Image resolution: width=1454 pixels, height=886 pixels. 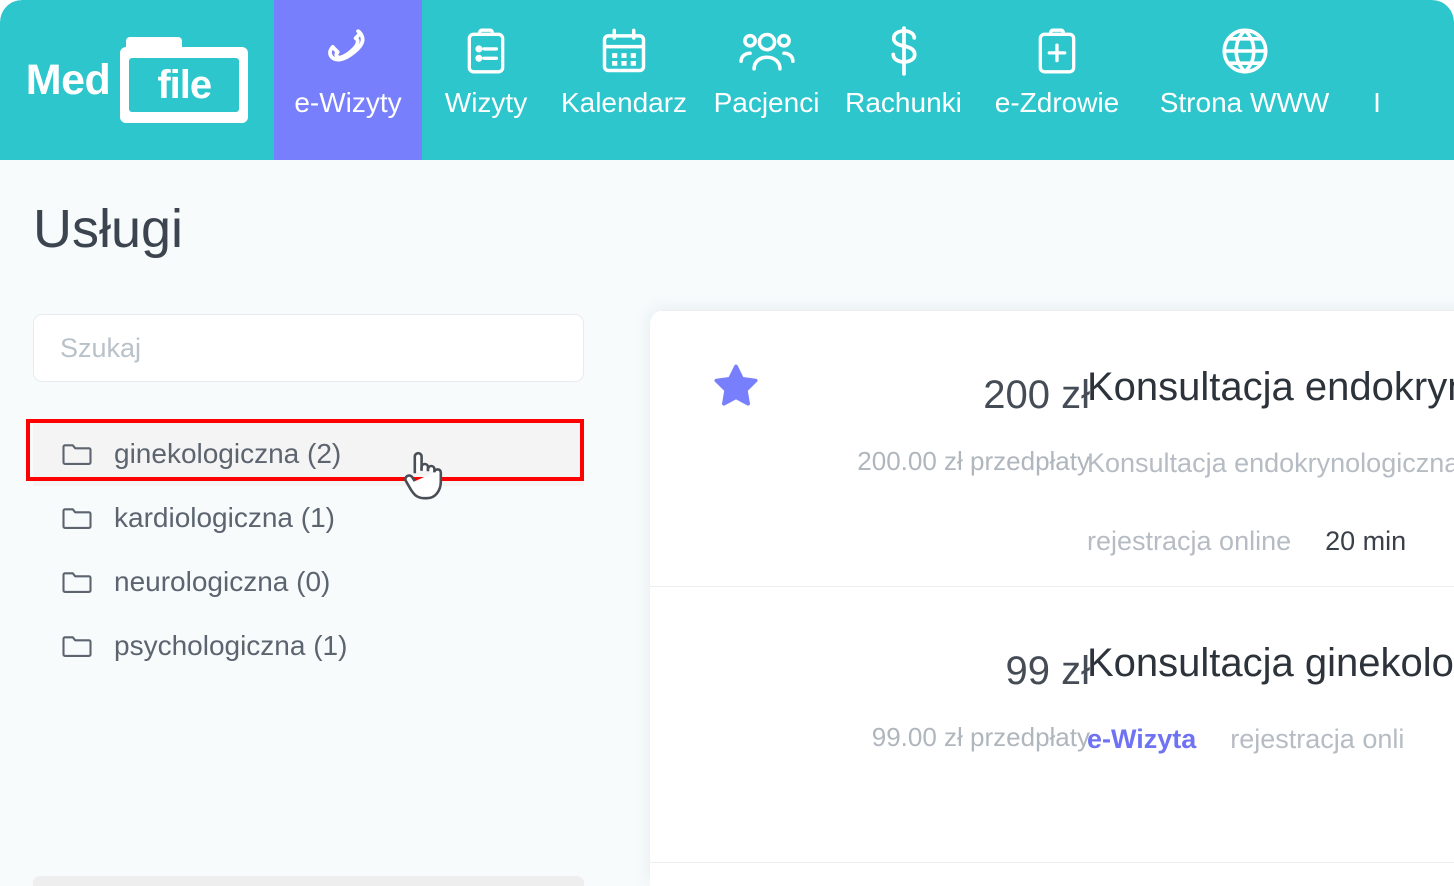 I want to click on mouse-cursor, so click(x=423, y=475).